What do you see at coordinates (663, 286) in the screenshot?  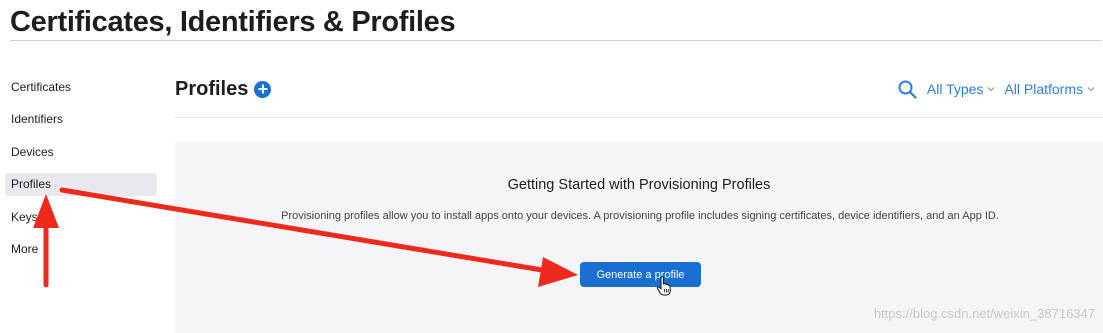 I see `hand-cursor-icon` at bounding box center [663, 286].